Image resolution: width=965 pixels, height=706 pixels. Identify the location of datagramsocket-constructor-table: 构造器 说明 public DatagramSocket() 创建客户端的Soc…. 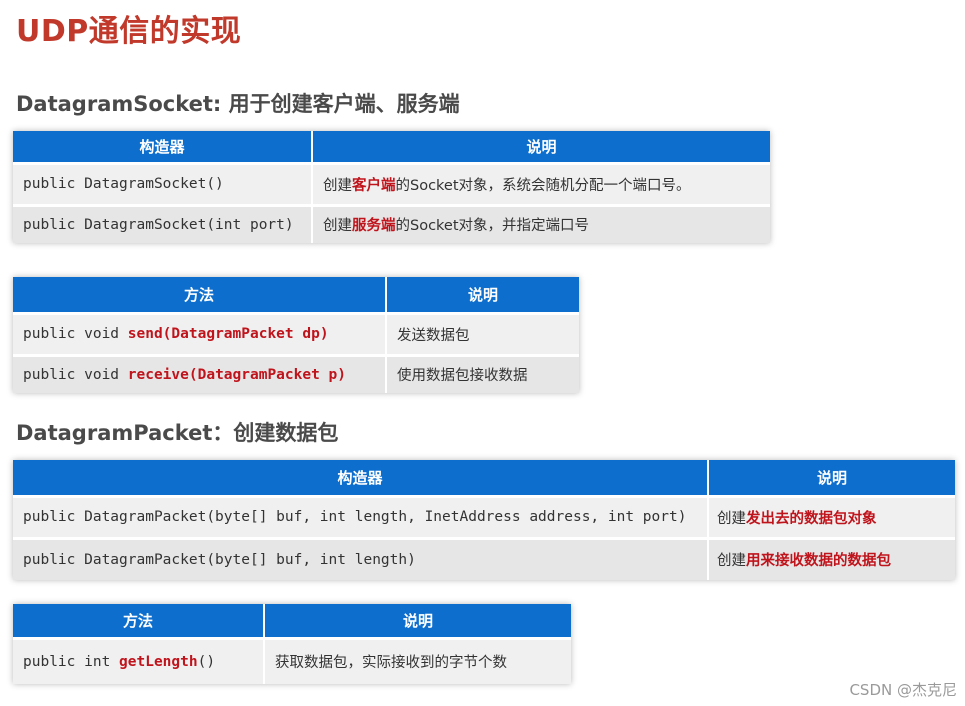
(391, 187).